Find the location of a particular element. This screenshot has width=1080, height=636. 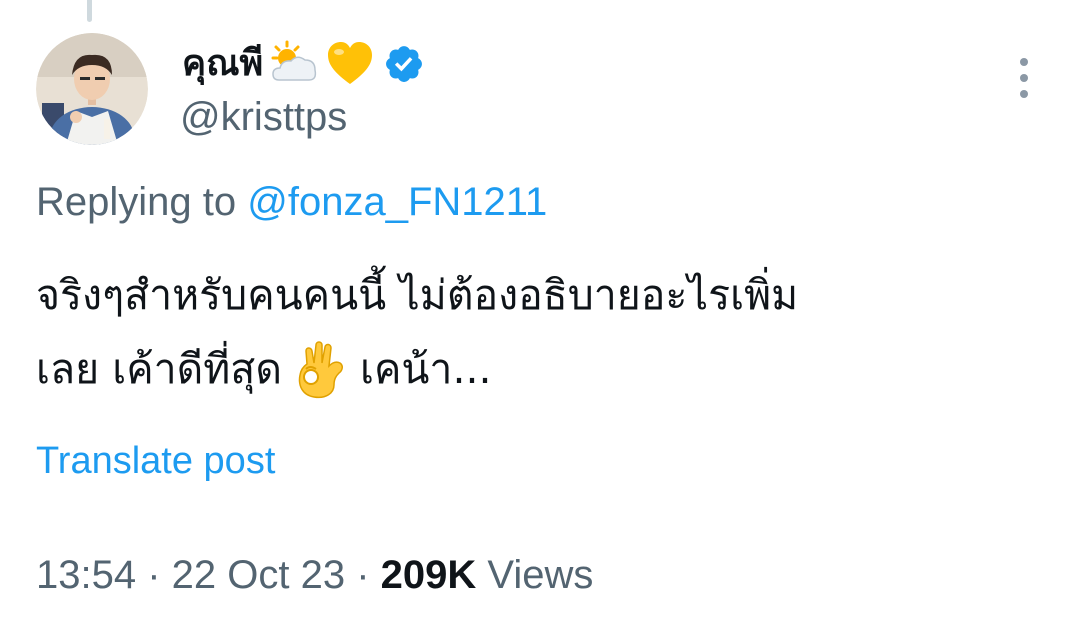

author-handle: @kristtps is located at coordinates (263, 117).